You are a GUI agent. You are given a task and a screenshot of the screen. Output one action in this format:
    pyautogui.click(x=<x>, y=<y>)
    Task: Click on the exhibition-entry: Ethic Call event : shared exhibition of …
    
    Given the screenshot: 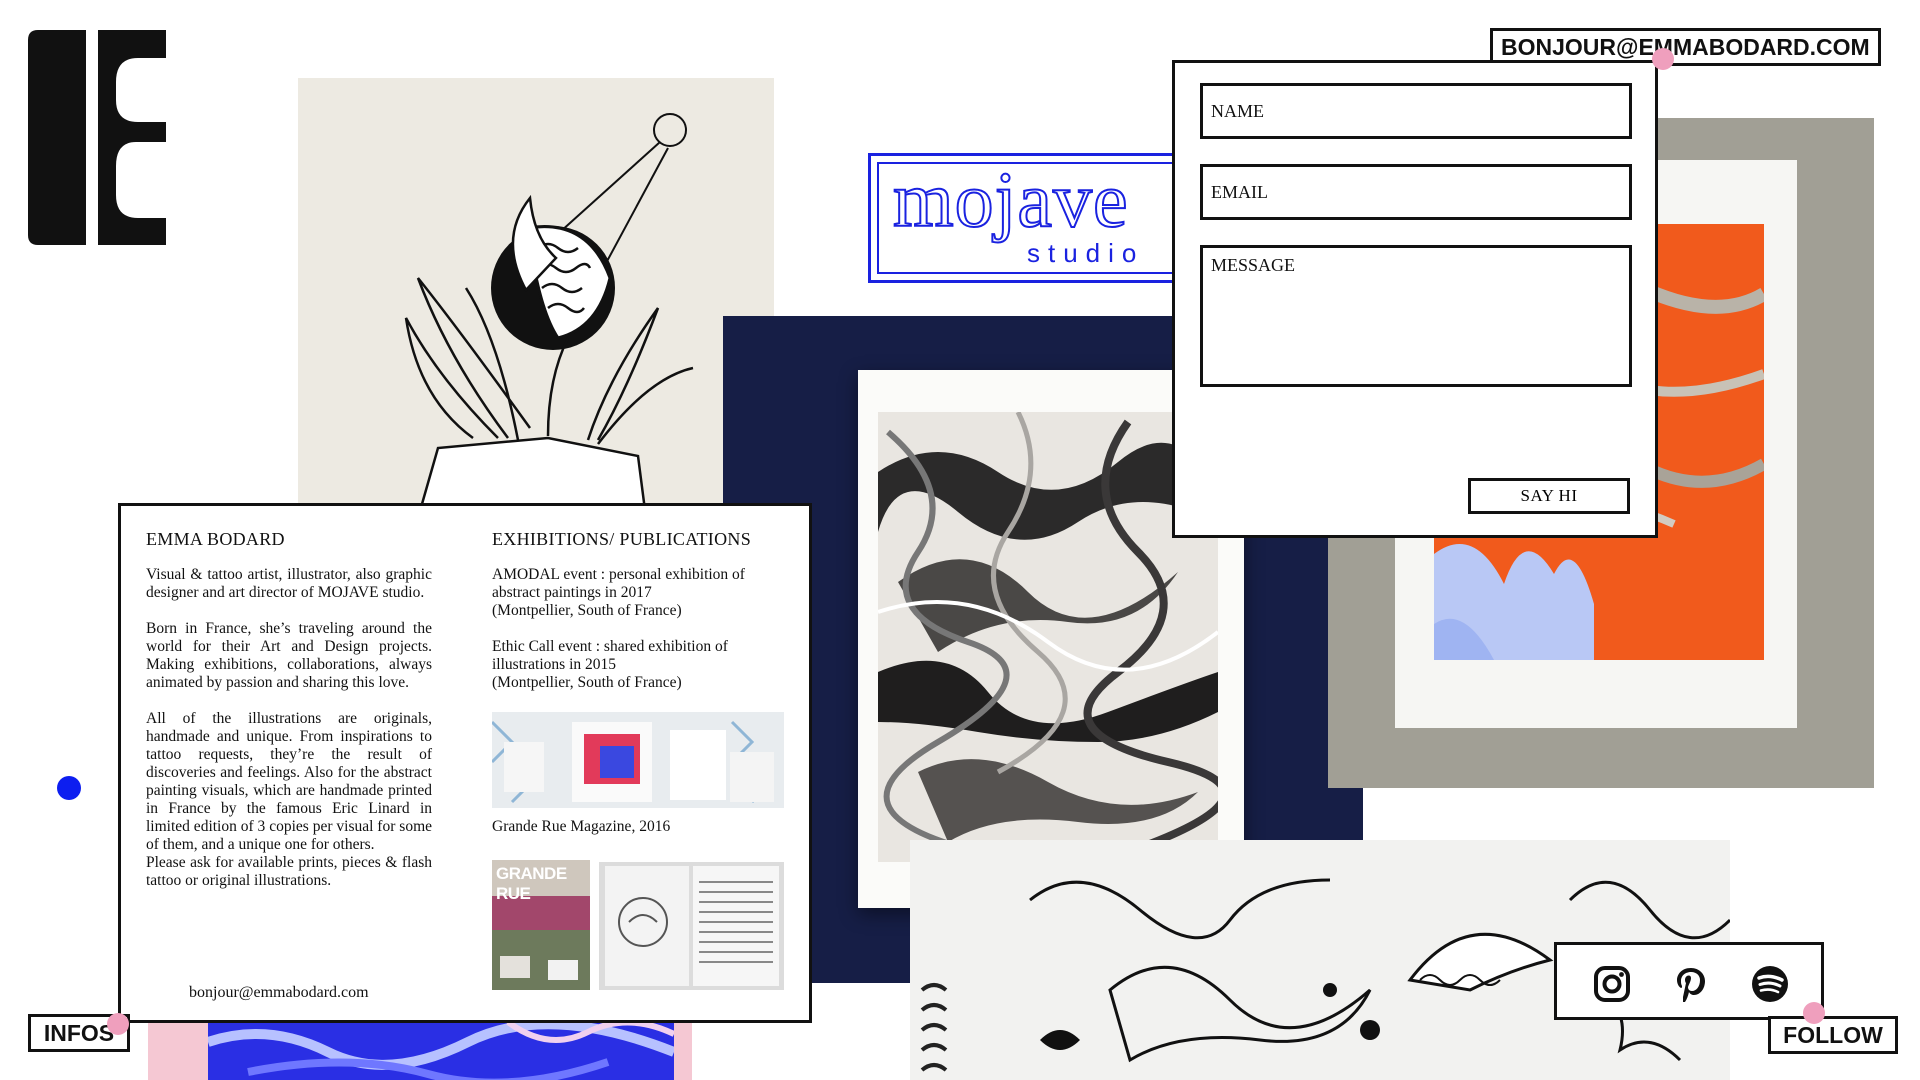 What is the action you would take?
    pyautogui.click(x=610, y=664)
    